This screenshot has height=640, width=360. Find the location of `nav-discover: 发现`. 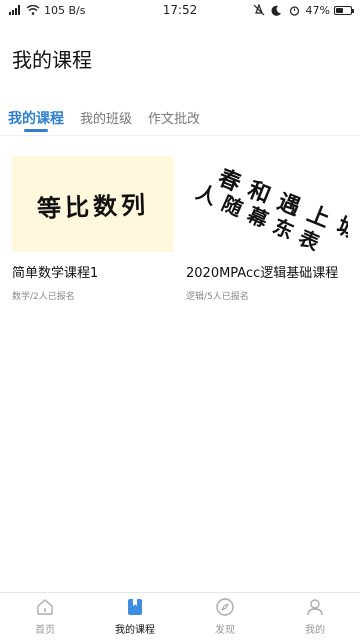

nav-discover: 发现 is located at coordinates (225, 616).